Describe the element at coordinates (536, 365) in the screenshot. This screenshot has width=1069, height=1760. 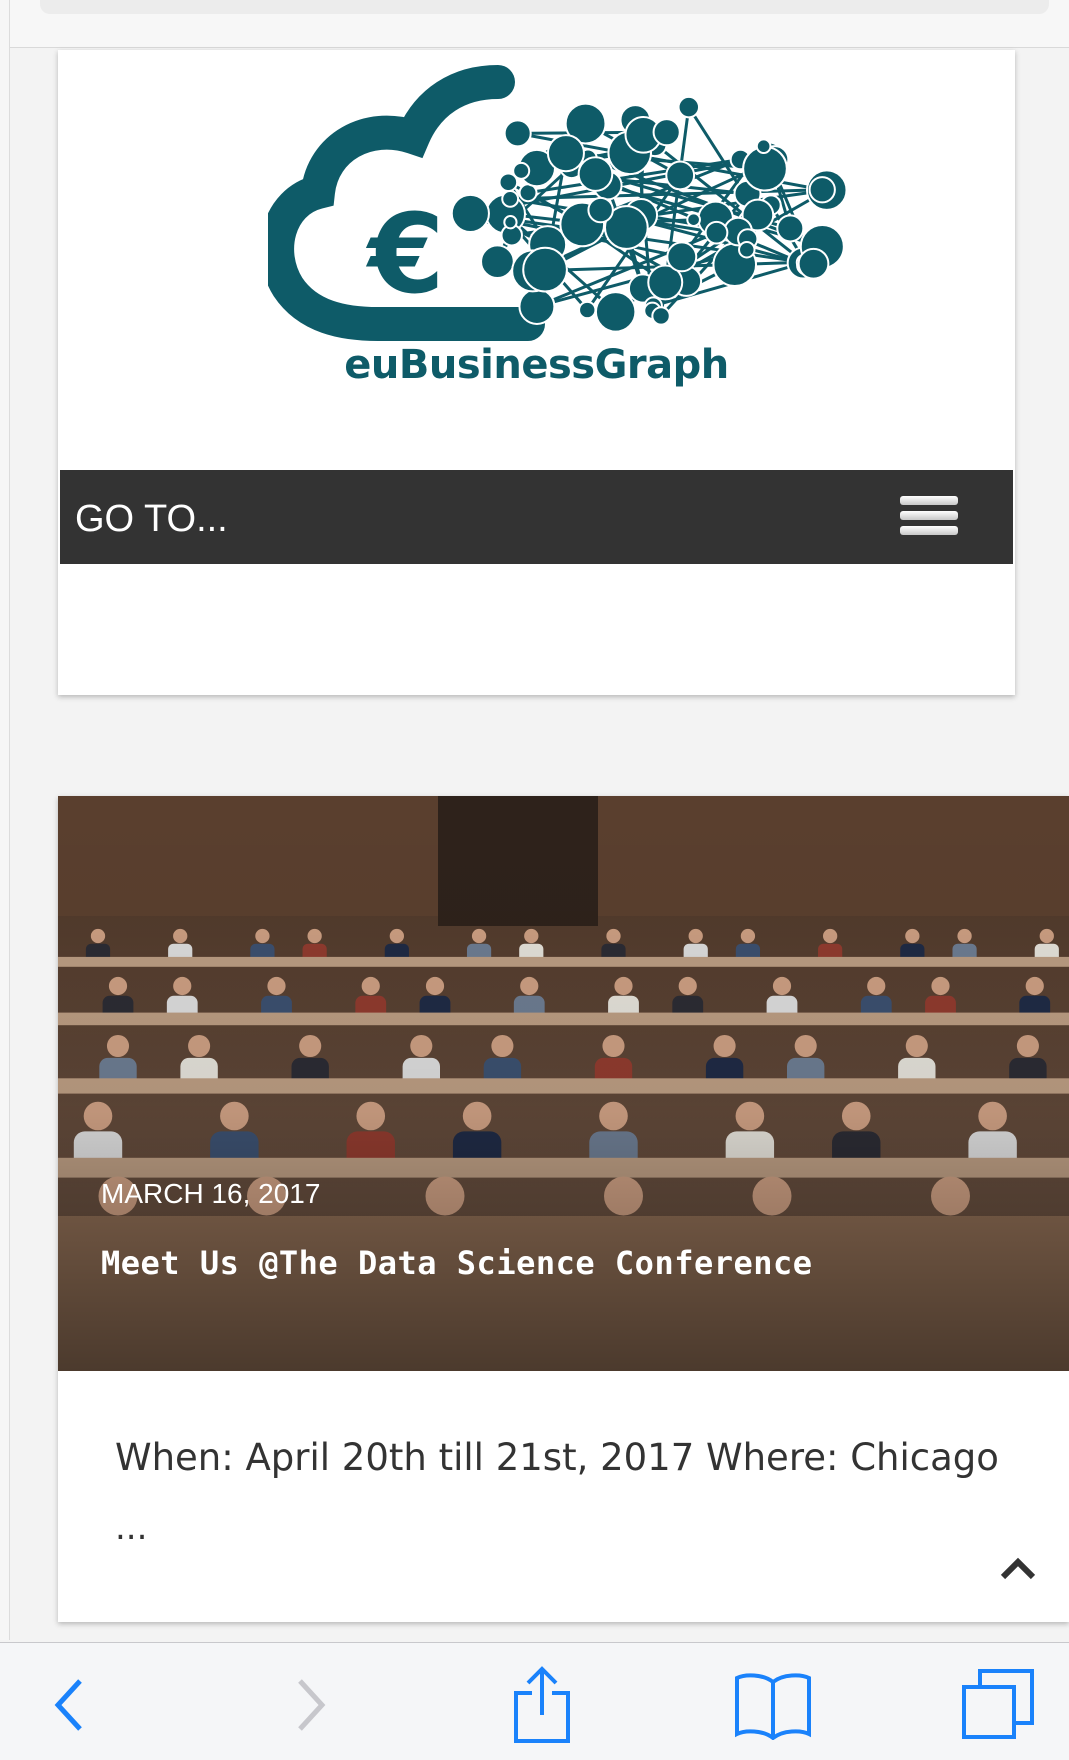
I see `brand-name: euBusinessGraph` at that location.